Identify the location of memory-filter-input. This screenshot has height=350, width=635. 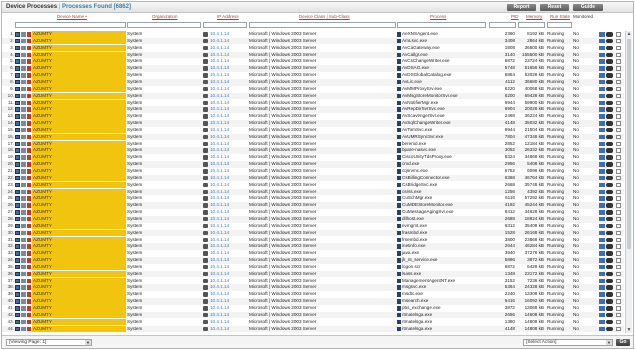
(531, 25).